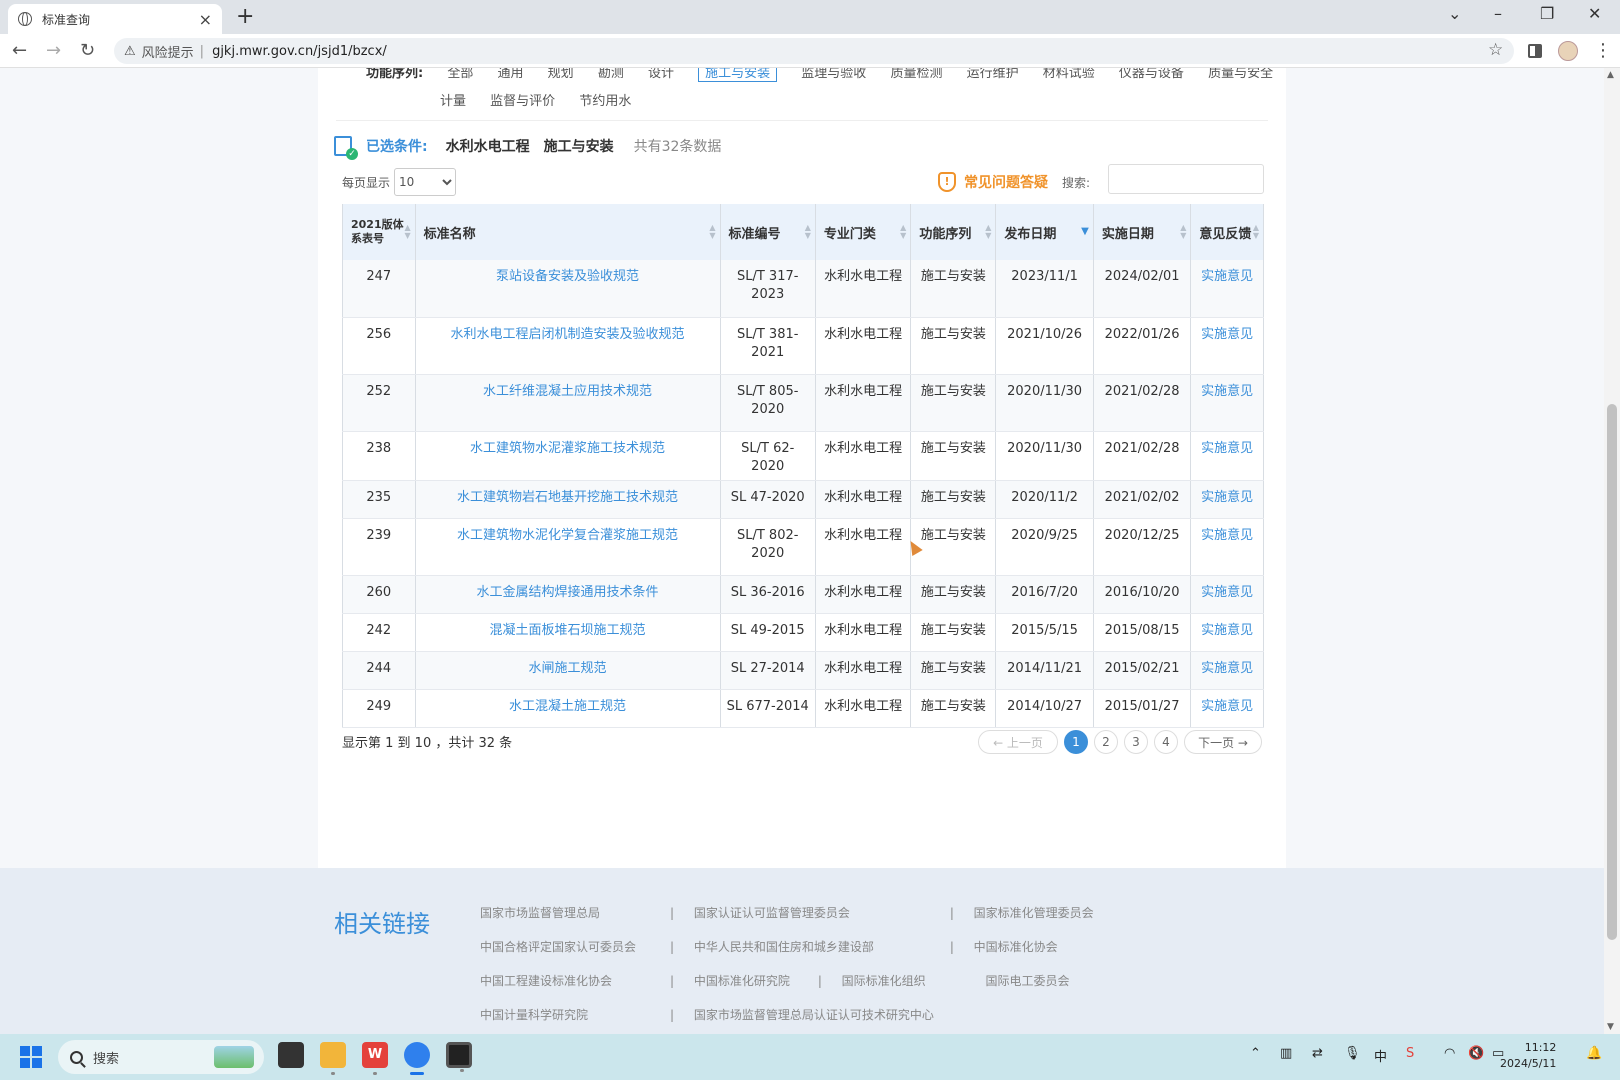 This screenshot has height=1080, width=1620. I want to click on back-button: ←, so click(19, 50).